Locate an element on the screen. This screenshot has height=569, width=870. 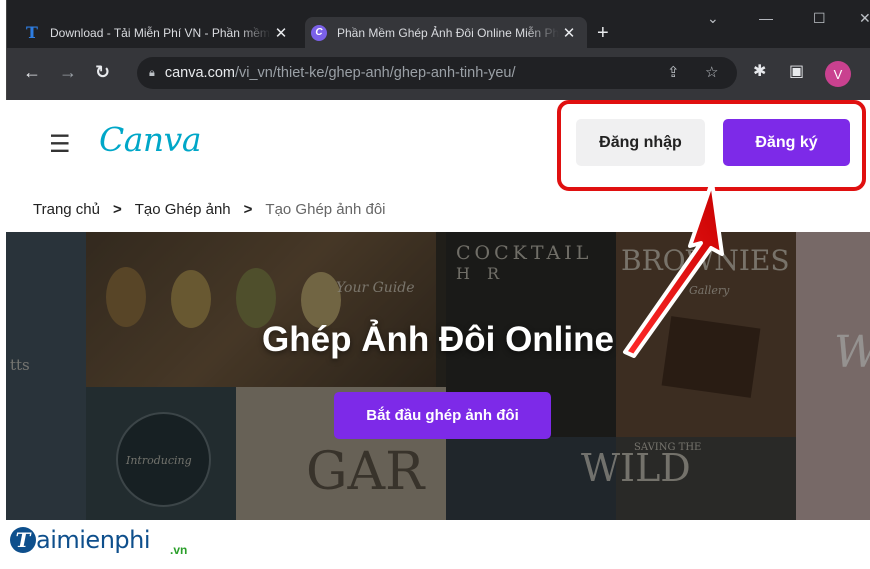
forward-icon: → is located at coordinates (68, 72).